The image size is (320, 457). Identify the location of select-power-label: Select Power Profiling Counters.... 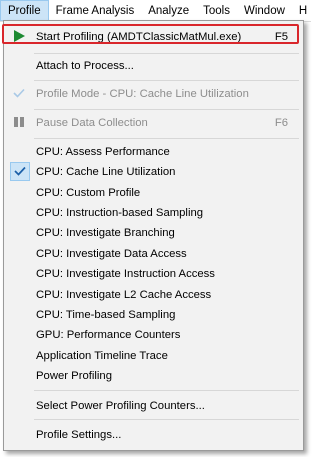
(120, 405).